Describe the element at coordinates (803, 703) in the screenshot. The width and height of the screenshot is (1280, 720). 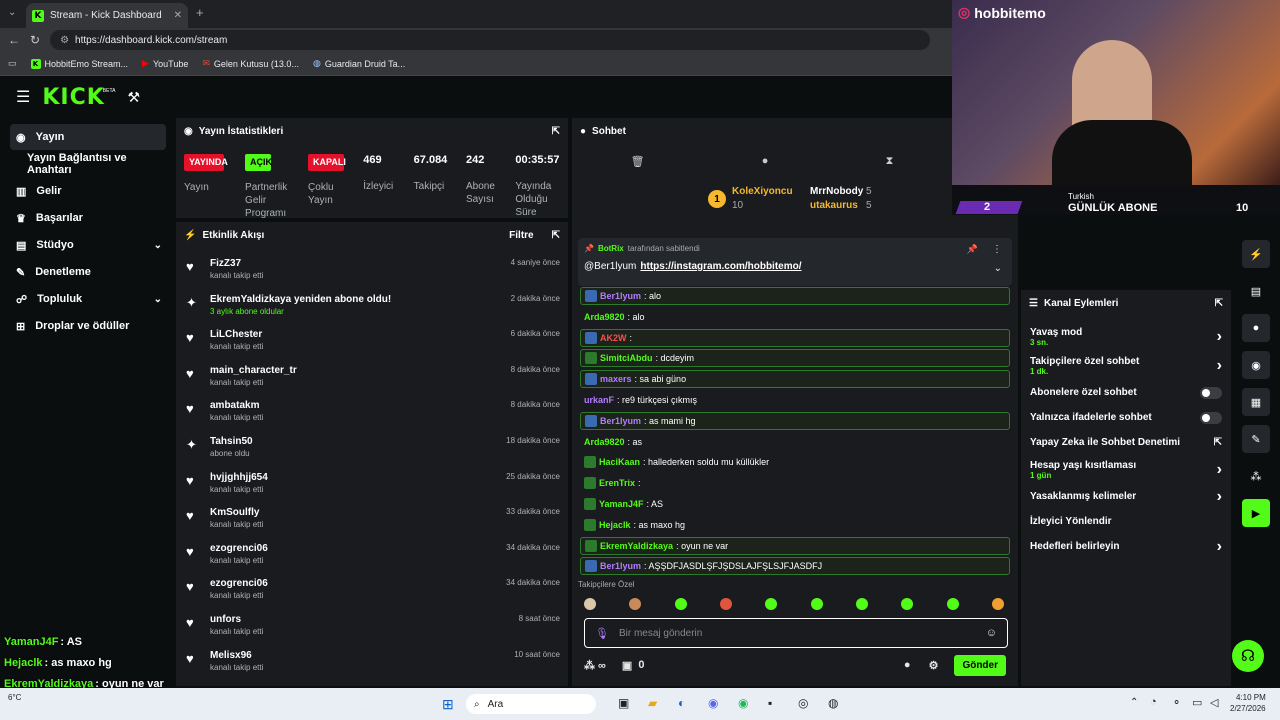
I see `steam-icon: ◎` at that location.